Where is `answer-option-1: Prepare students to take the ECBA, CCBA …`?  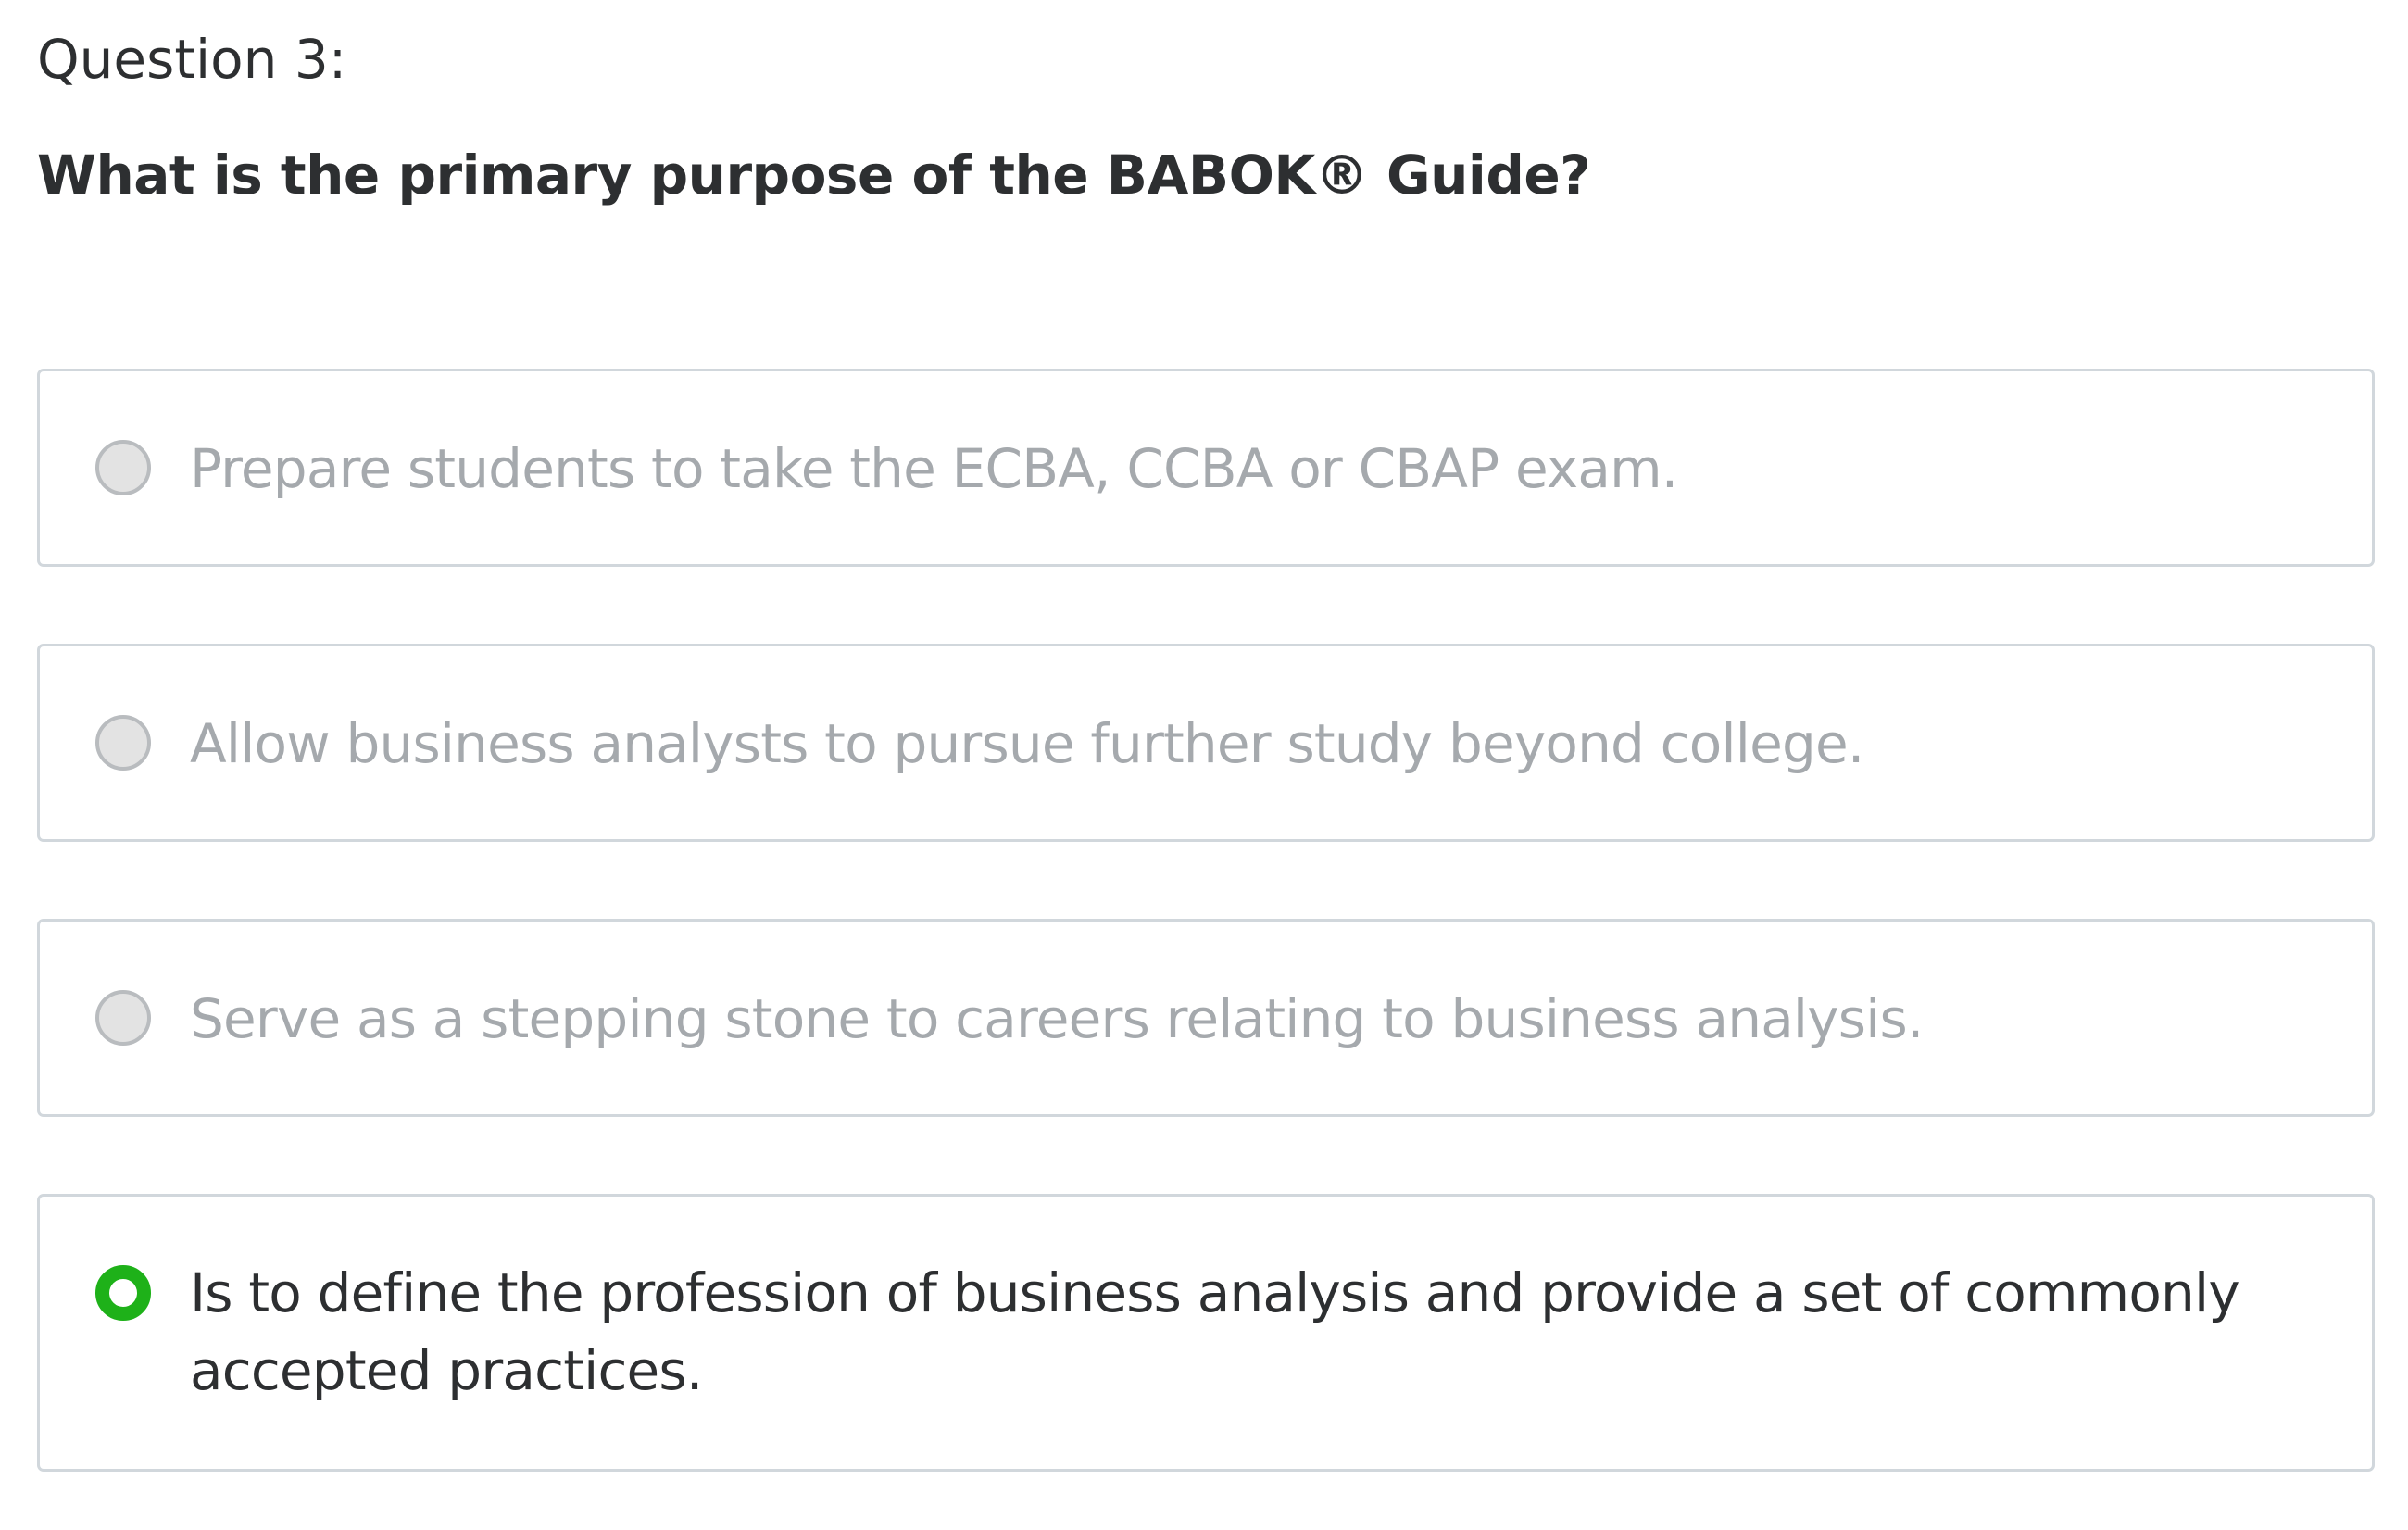
answer-option-1: Prepare students to take the ECBA, CCBA … is located at coordinates (1206, 468).